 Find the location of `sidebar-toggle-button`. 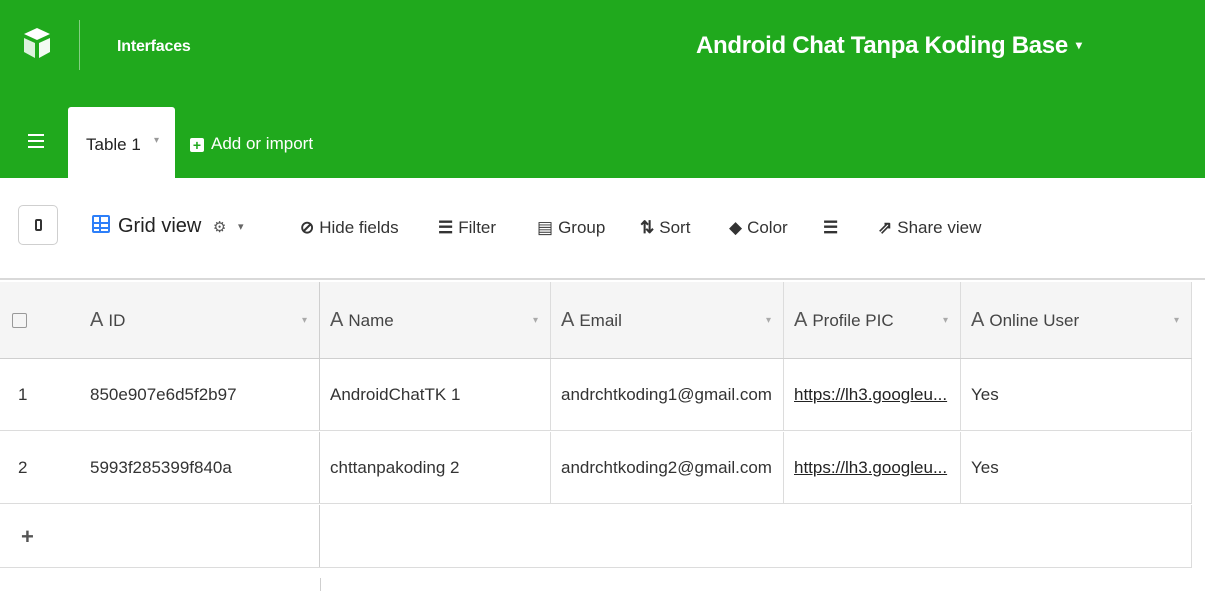

sidebar-toggle-button is located at coordinates (38, 225).